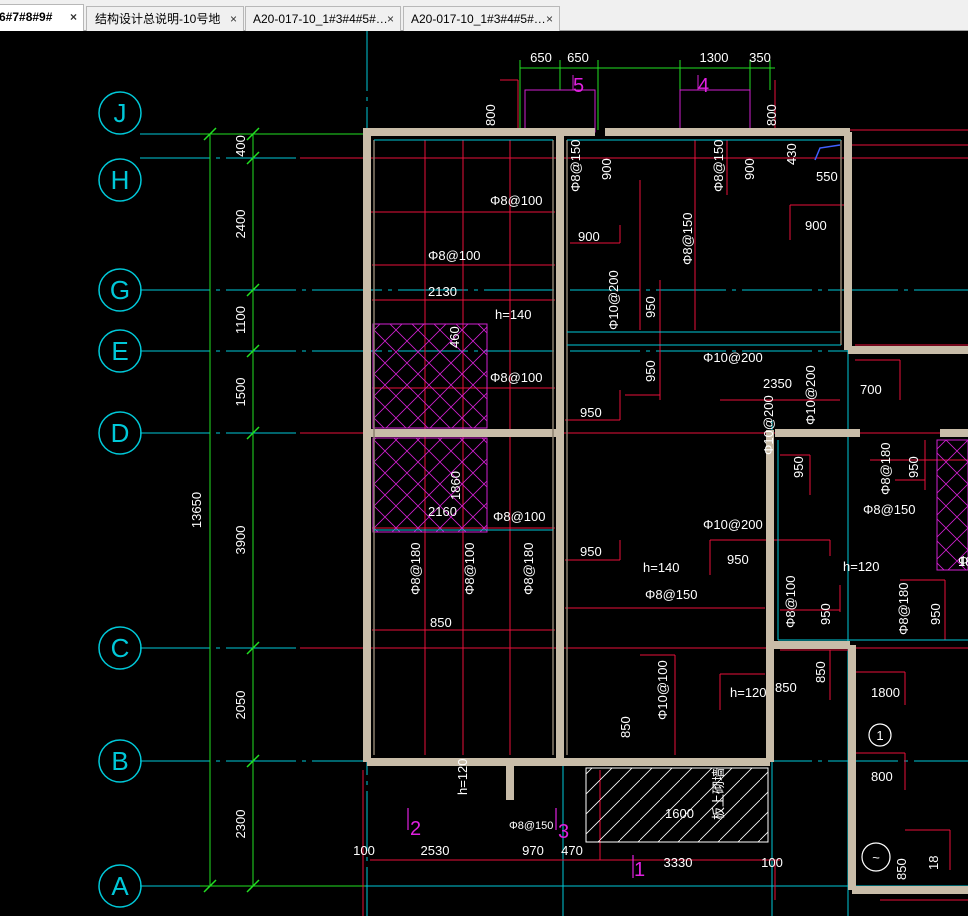  I want to click on top-openings, so click(637, 104).